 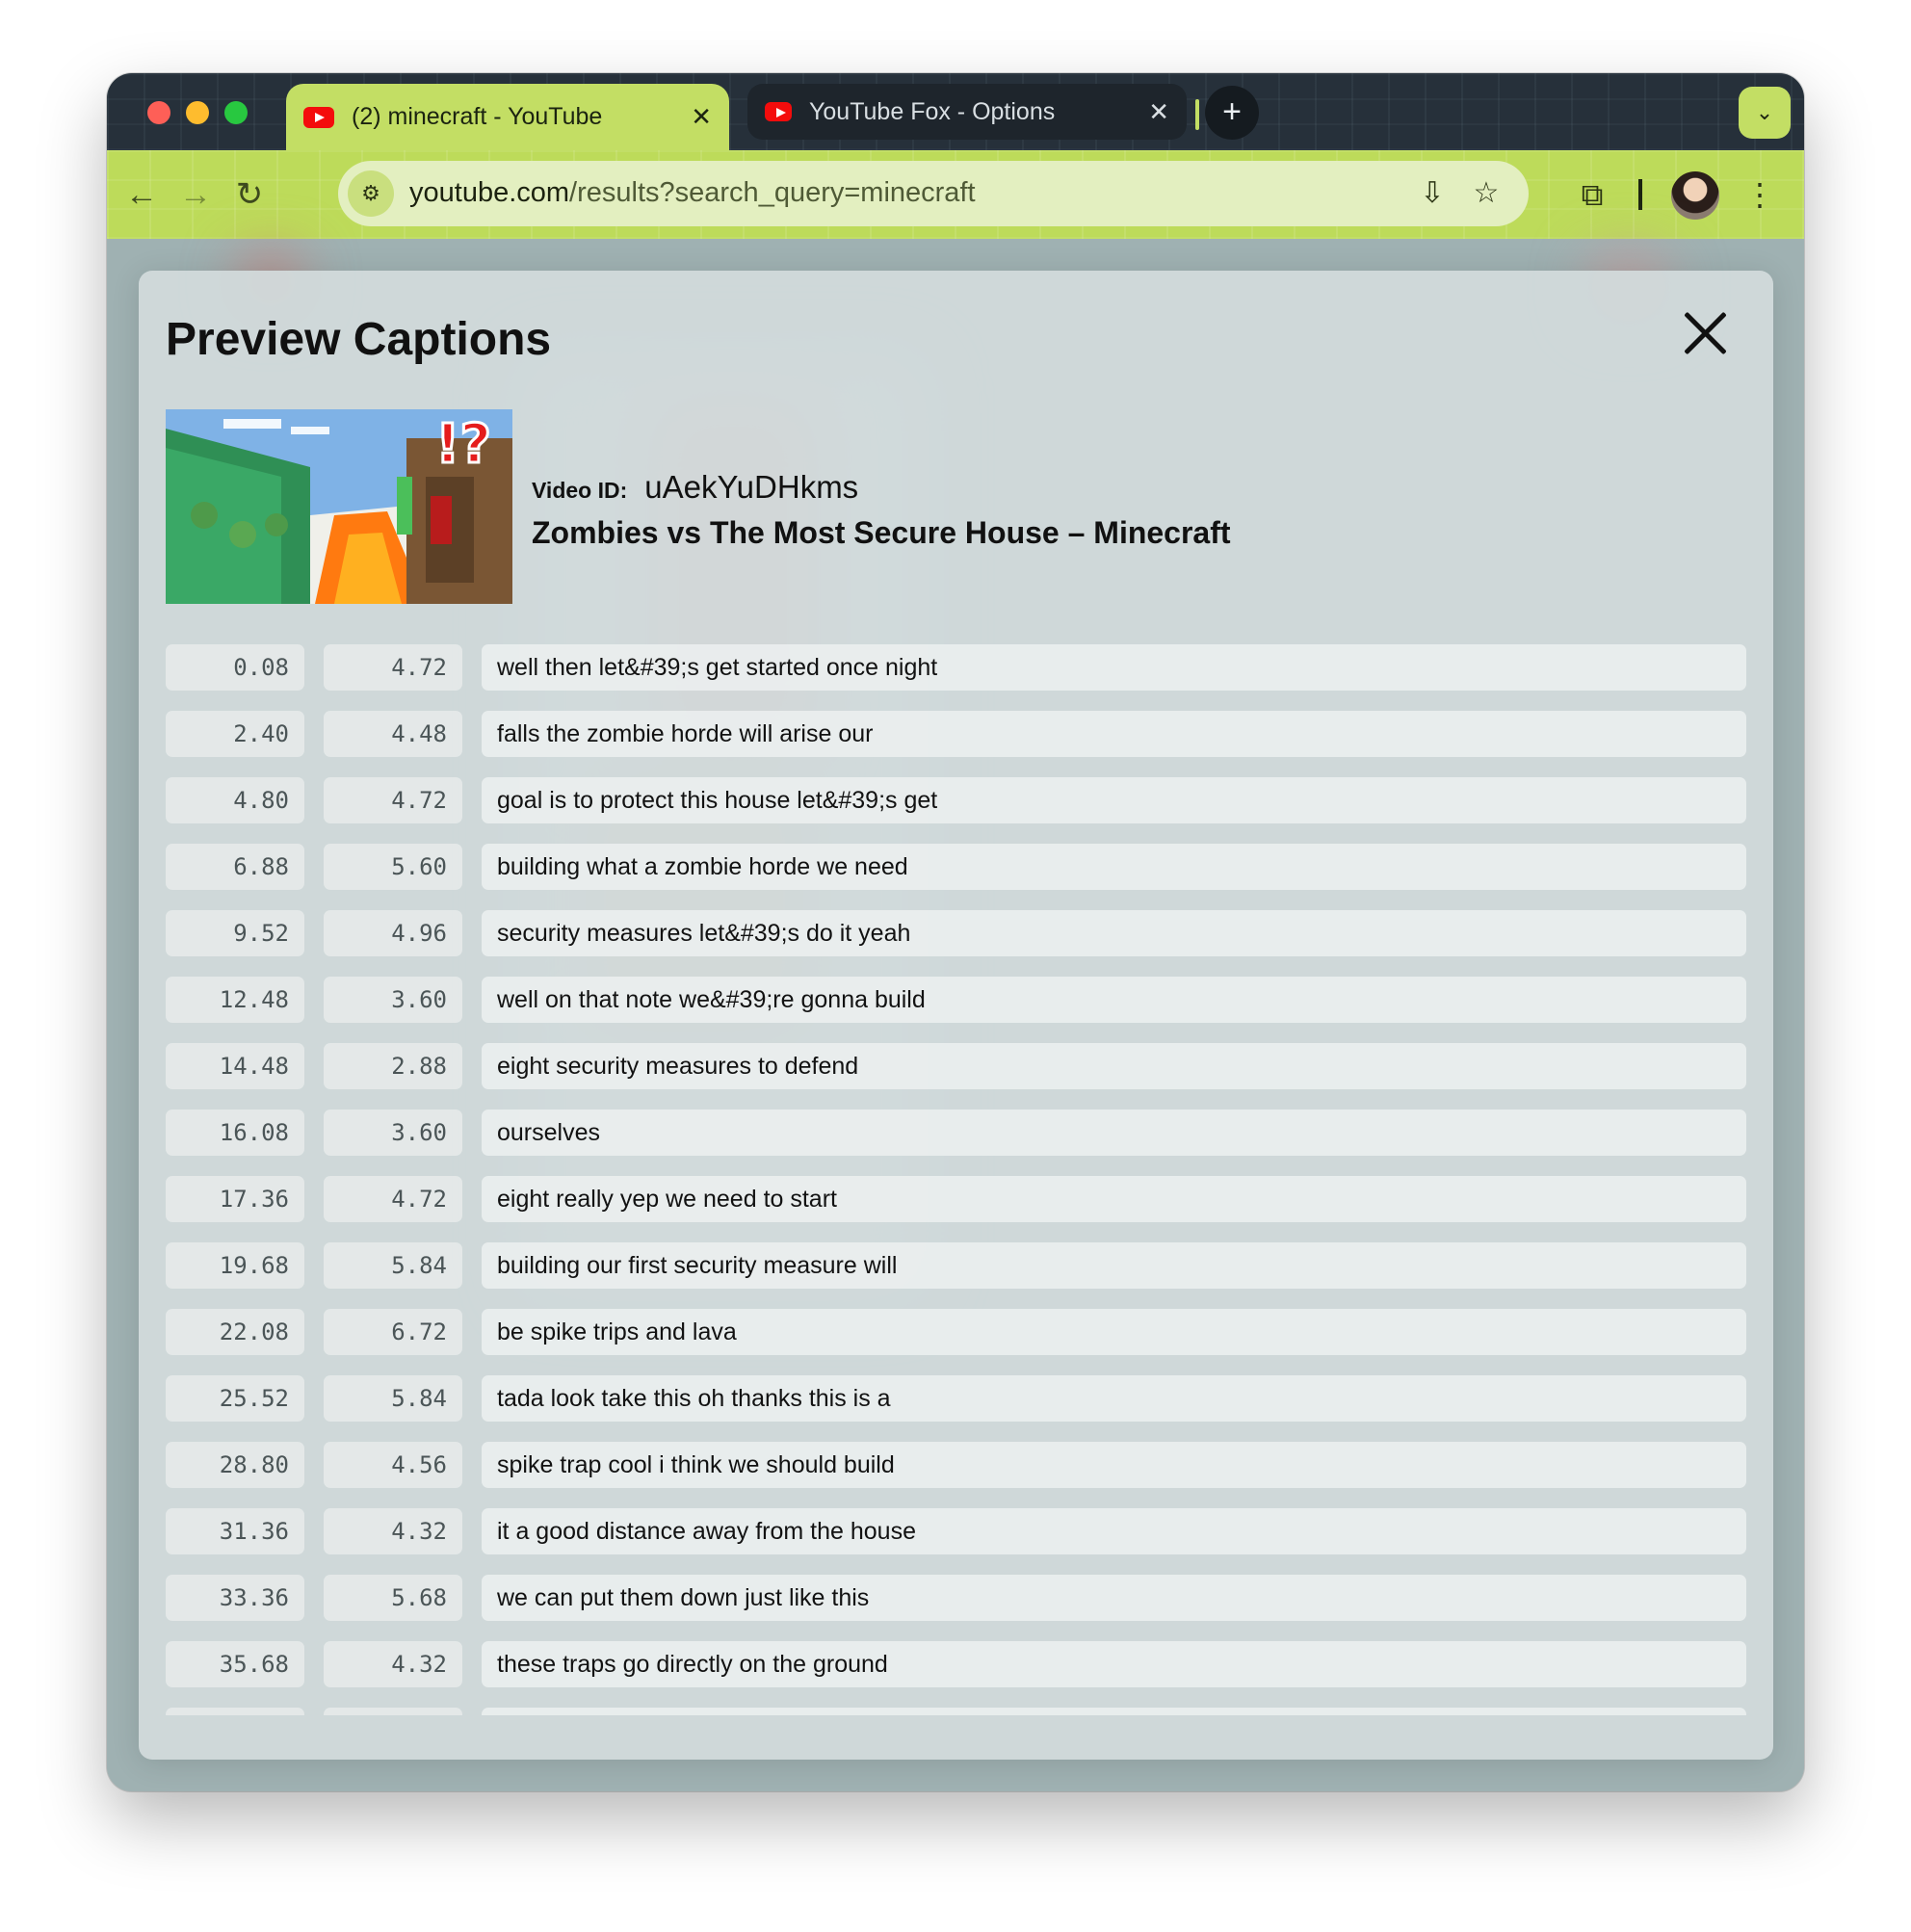 I want to click on bookmark-star-icon: ☆, so click(x=1486, y=193).